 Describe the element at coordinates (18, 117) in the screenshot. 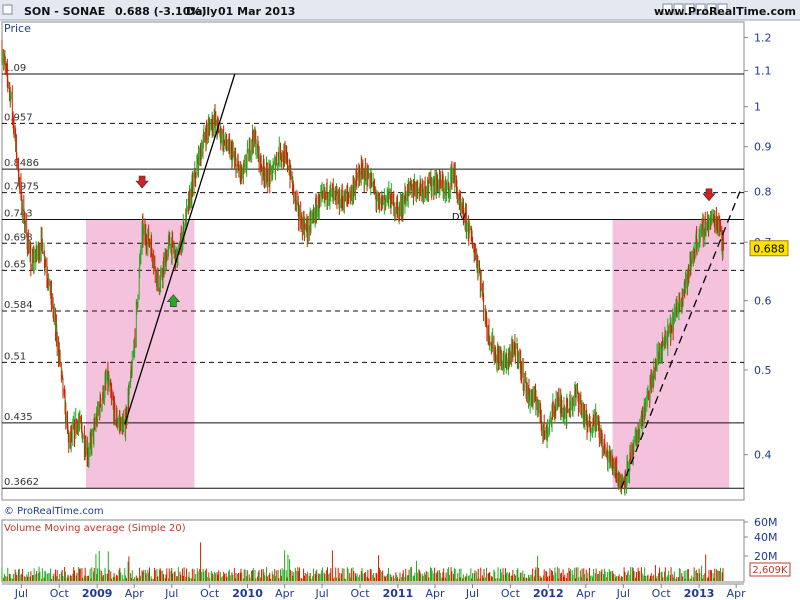

I see `fib-label: 0.957` at that location.